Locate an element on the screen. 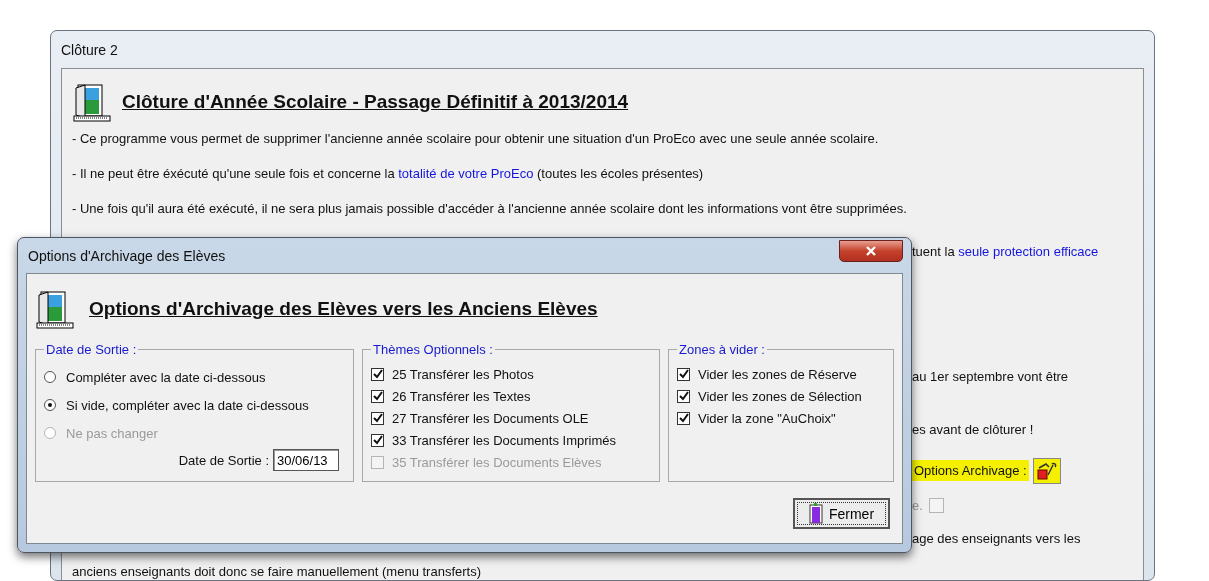 This screenshot has width=1209, height=581. close-button is located at coordinates (871, 250).